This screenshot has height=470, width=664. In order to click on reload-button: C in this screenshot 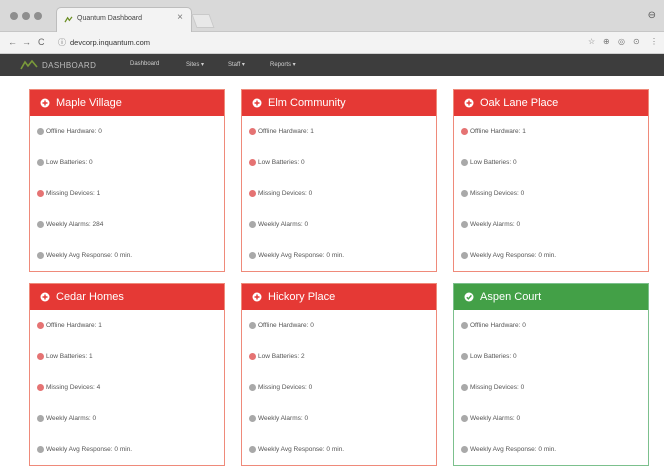, I will do `click(41, 42)`.